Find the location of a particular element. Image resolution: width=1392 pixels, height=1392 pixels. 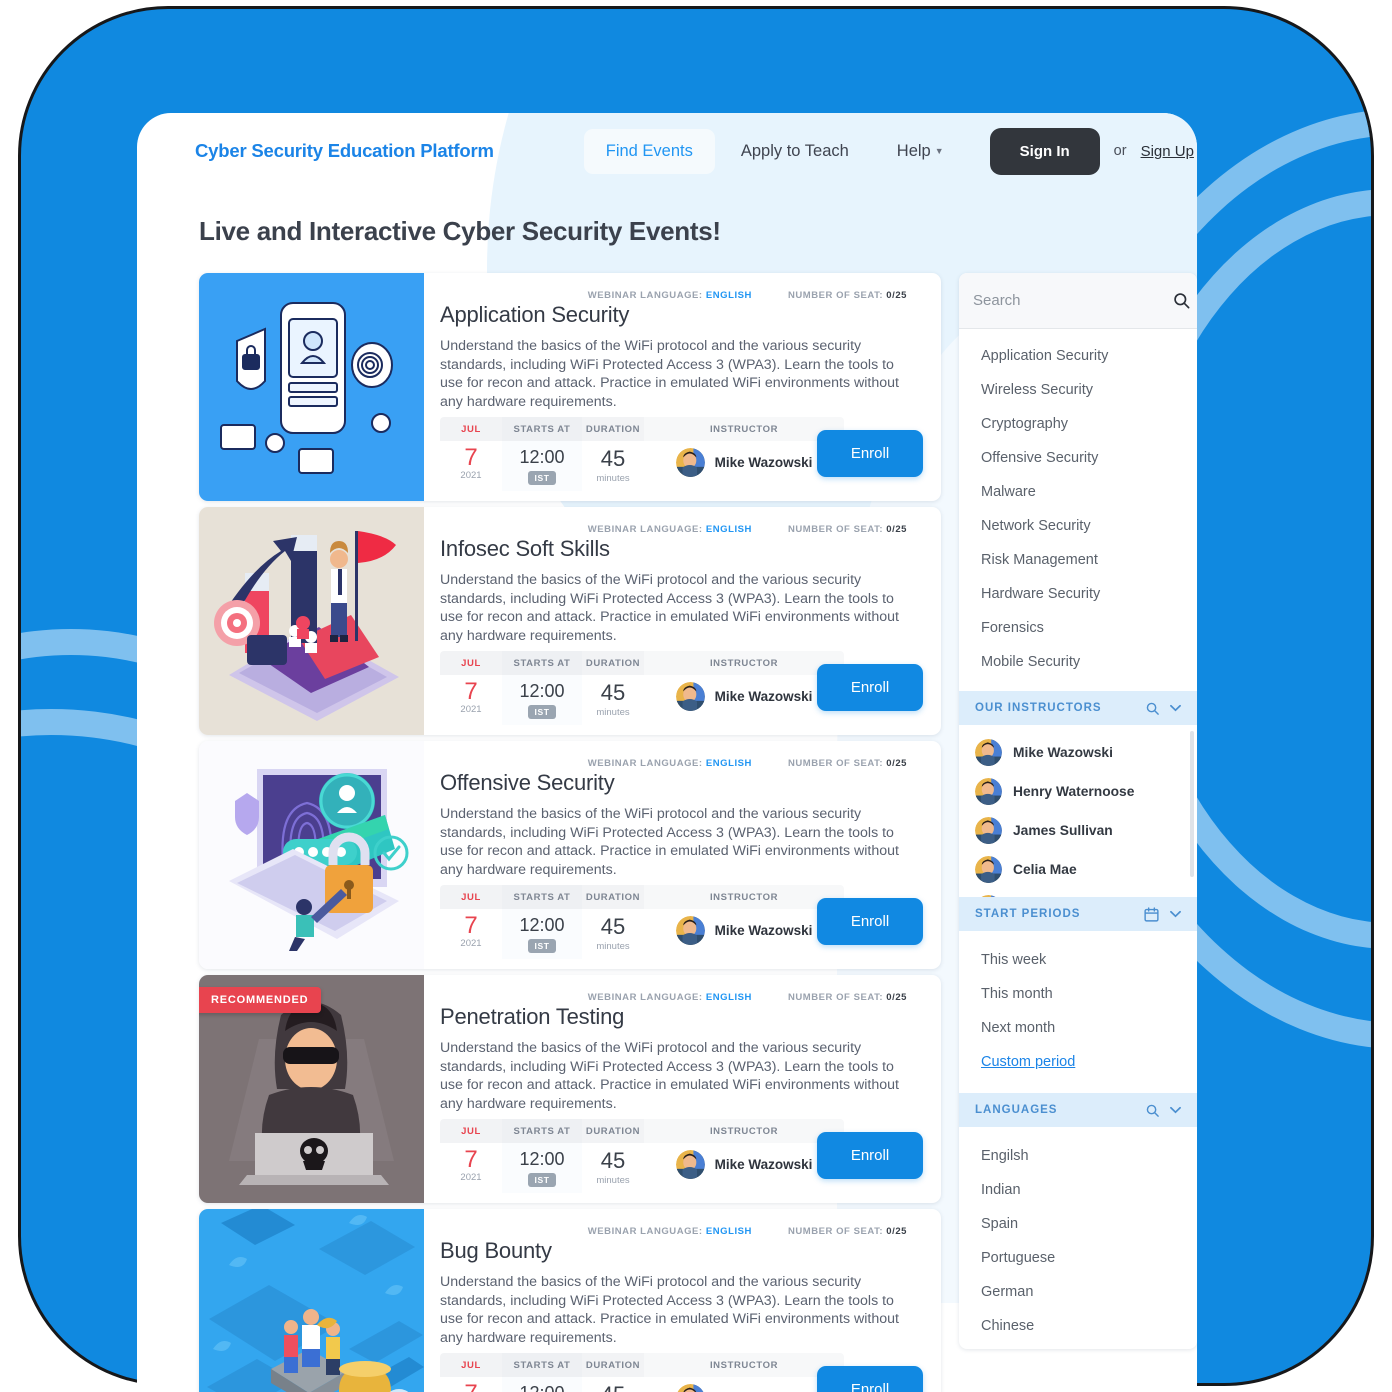

start-period-item: This week is located at coordinates (1078, 960).